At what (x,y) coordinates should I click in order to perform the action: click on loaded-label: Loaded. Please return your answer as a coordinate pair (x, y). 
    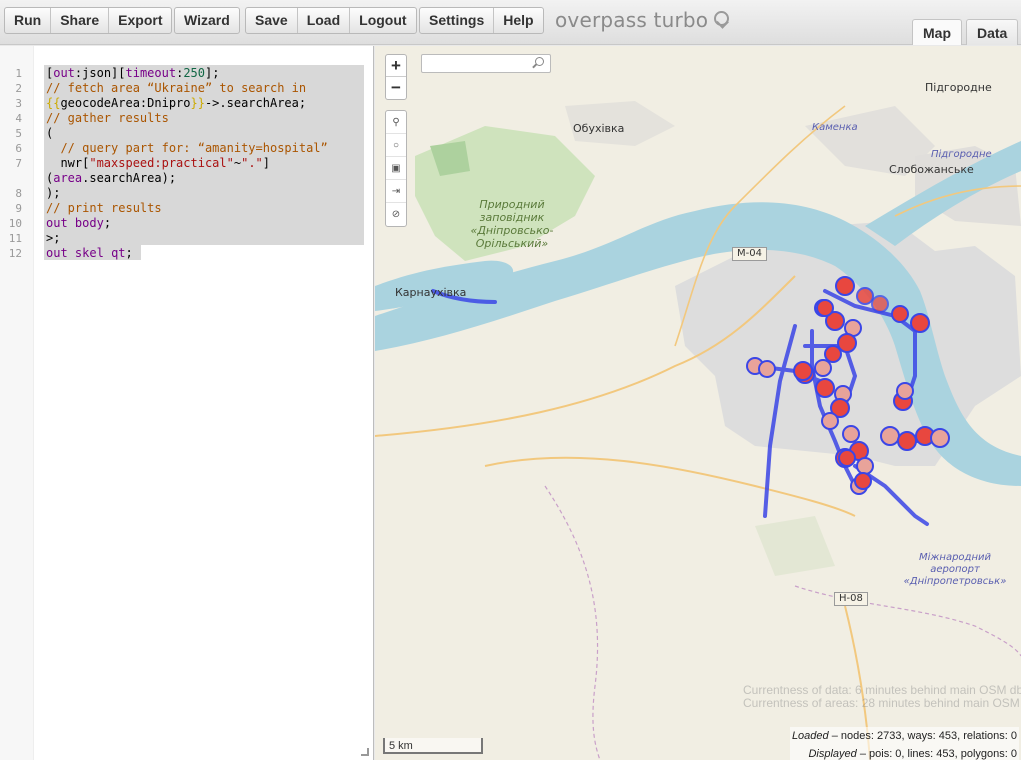
    Looking at the image, I should click on (810, 736).